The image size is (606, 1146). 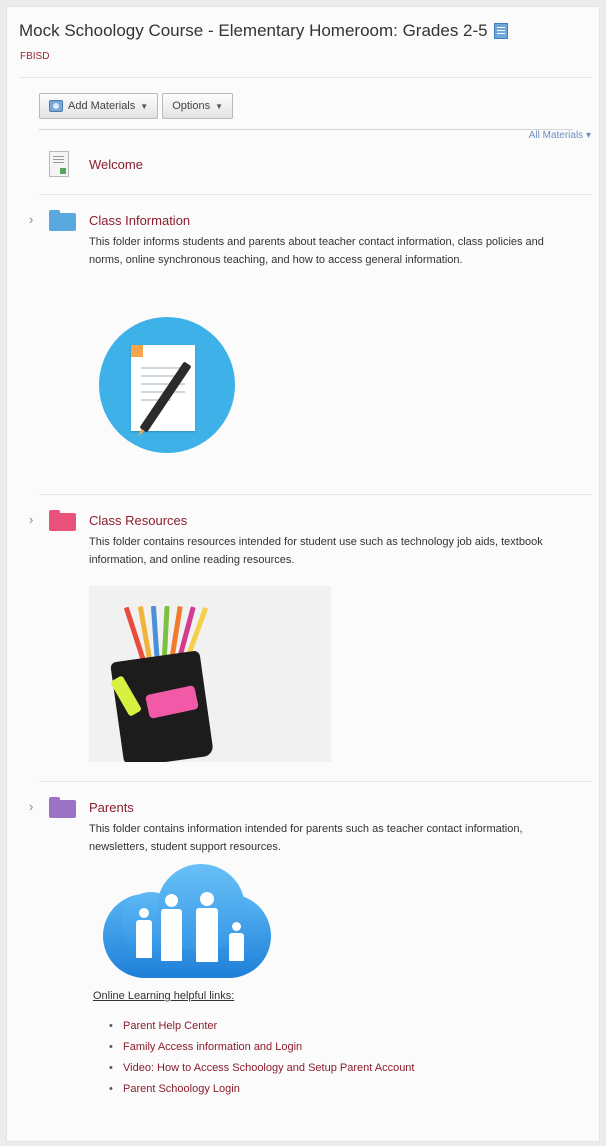 I want to click on link-parent-help-center: Parent Help Center, so click(x=261, y=1026).